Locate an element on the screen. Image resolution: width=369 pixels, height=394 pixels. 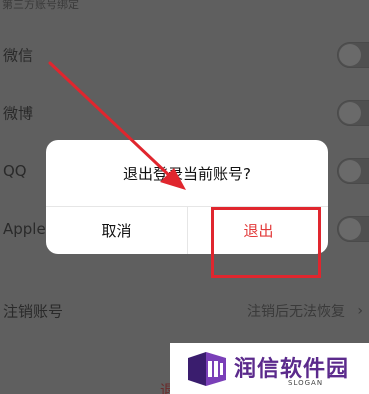
binding-row-weibo: 微博 is located at coordinates (184, 113).